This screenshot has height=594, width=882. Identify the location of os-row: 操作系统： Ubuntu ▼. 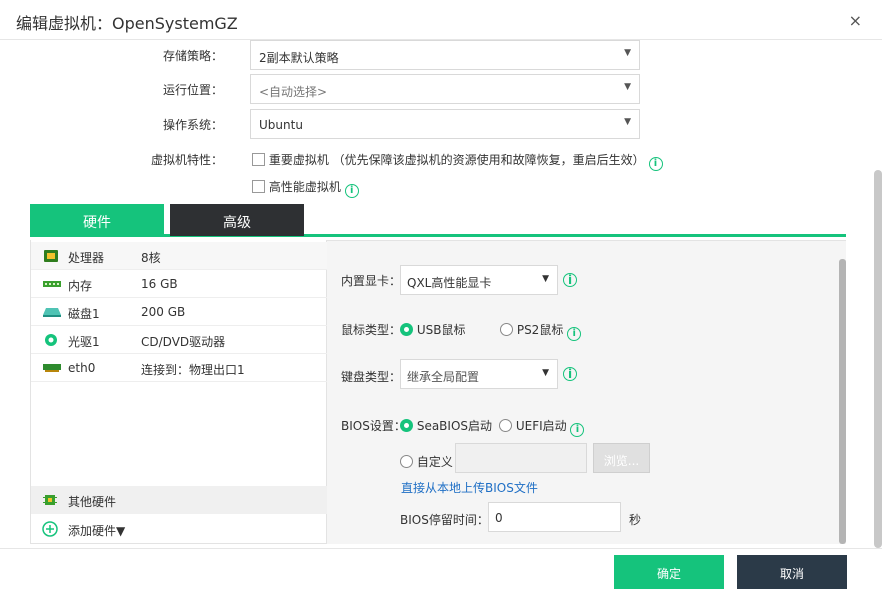
(441, 124).